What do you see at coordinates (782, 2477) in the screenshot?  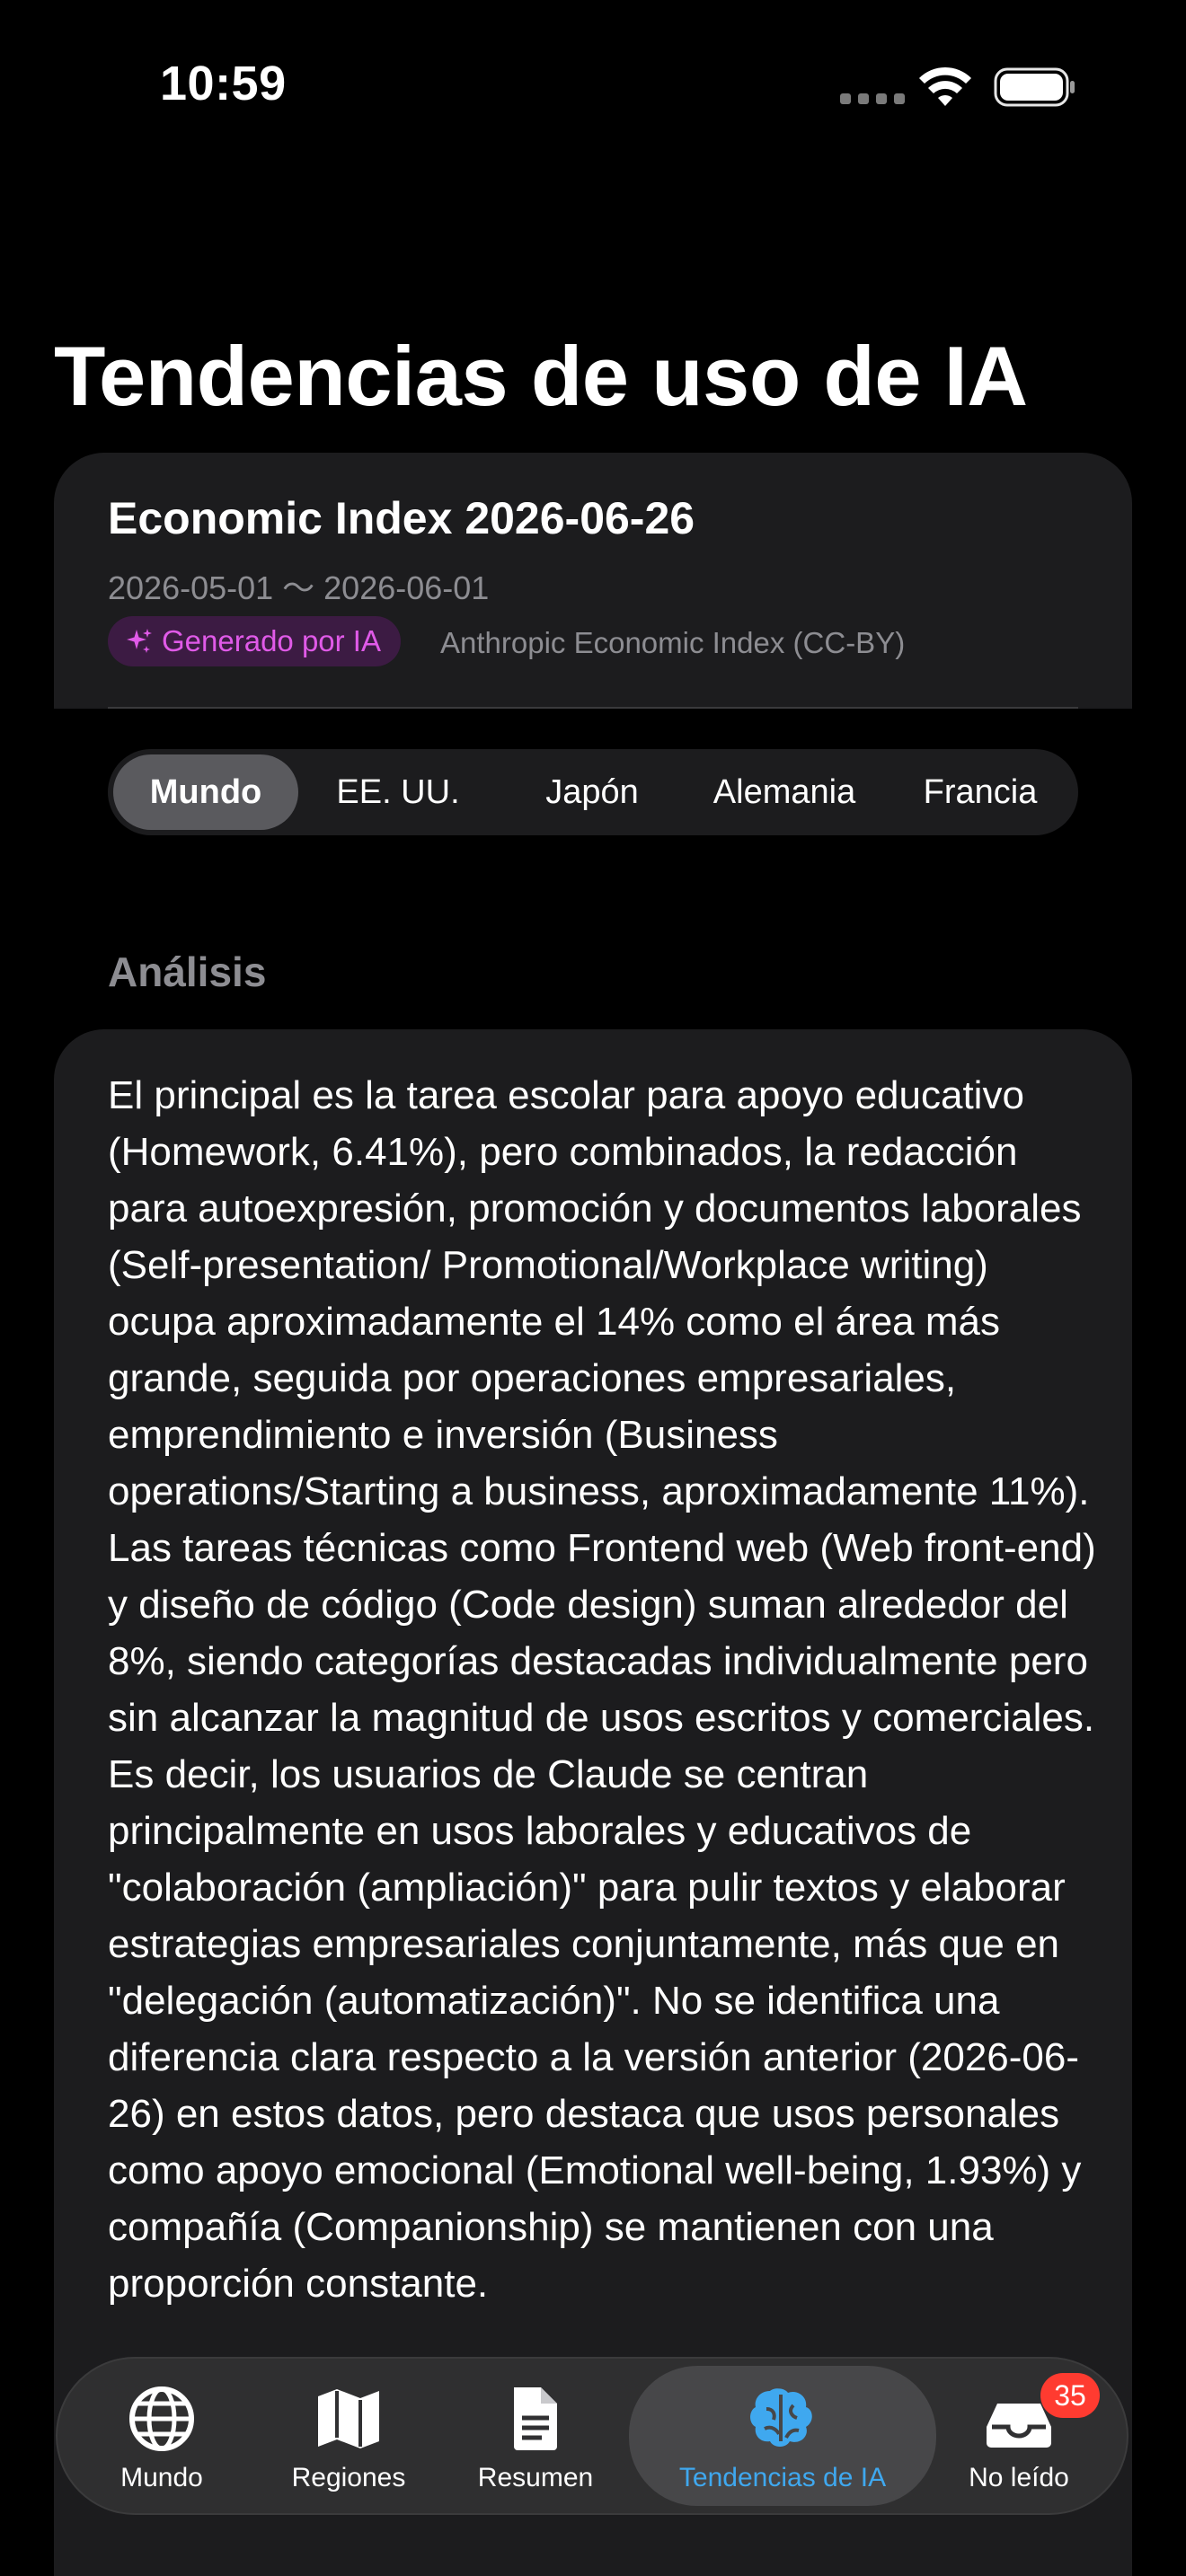 I see `tab-label: Tendencias de IA` at bounding box center [782, 2477].